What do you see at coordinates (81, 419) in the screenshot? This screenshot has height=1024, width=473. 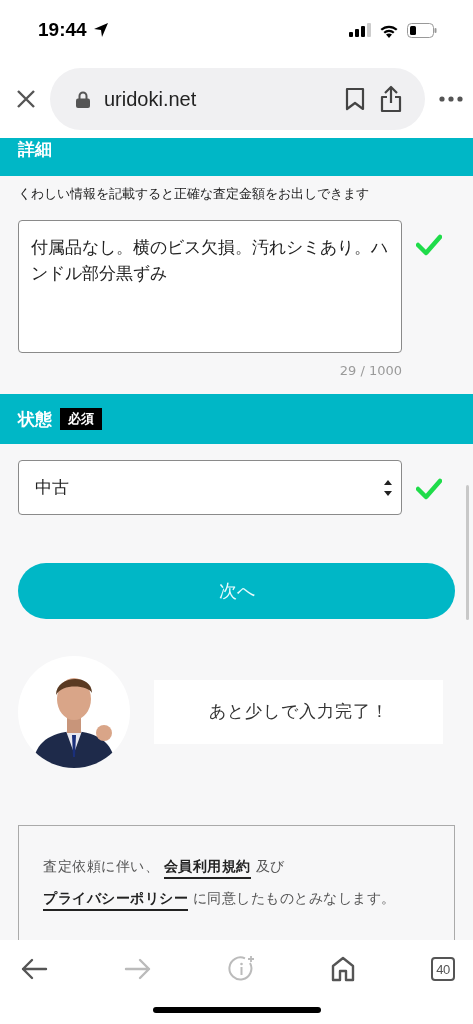 I see `required-badge: 必須` at bounding box center [81, 419].